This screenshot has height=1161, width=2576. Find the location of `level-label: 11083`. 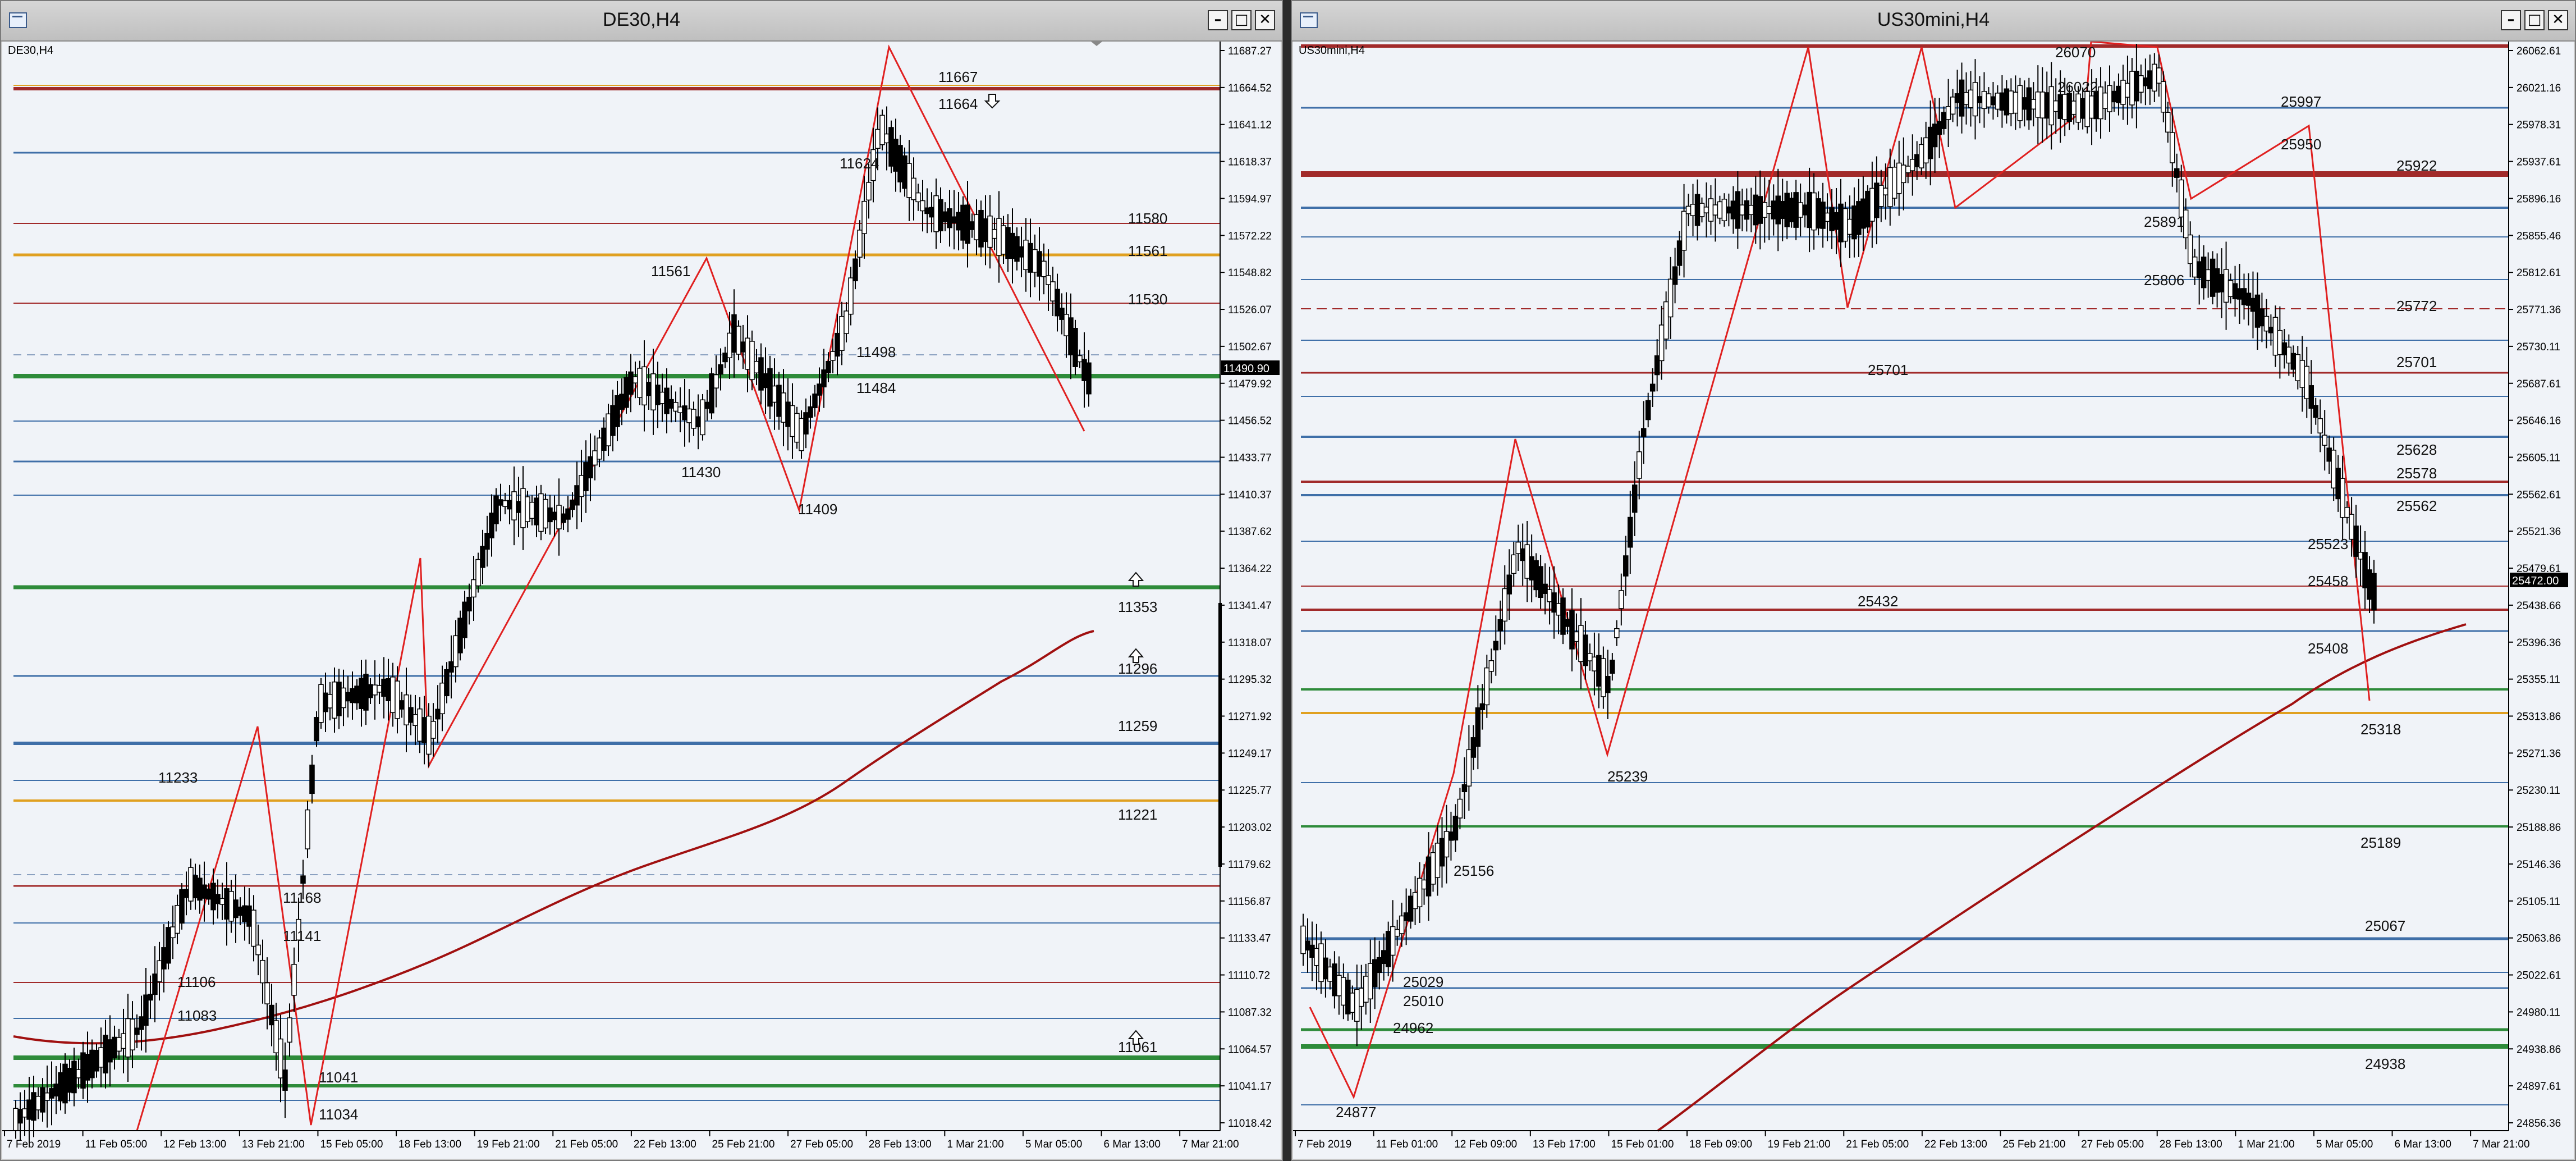

level-label: 11083 is located at coordinates (197, 1015).